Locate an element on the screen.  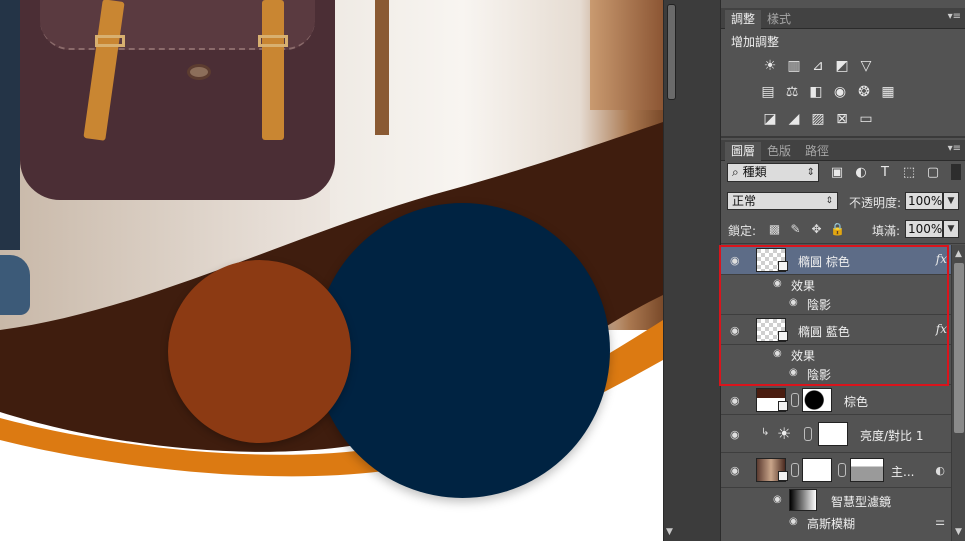
smart-filter-toggle-icon: ◐ is located at coordinates (940, 470).